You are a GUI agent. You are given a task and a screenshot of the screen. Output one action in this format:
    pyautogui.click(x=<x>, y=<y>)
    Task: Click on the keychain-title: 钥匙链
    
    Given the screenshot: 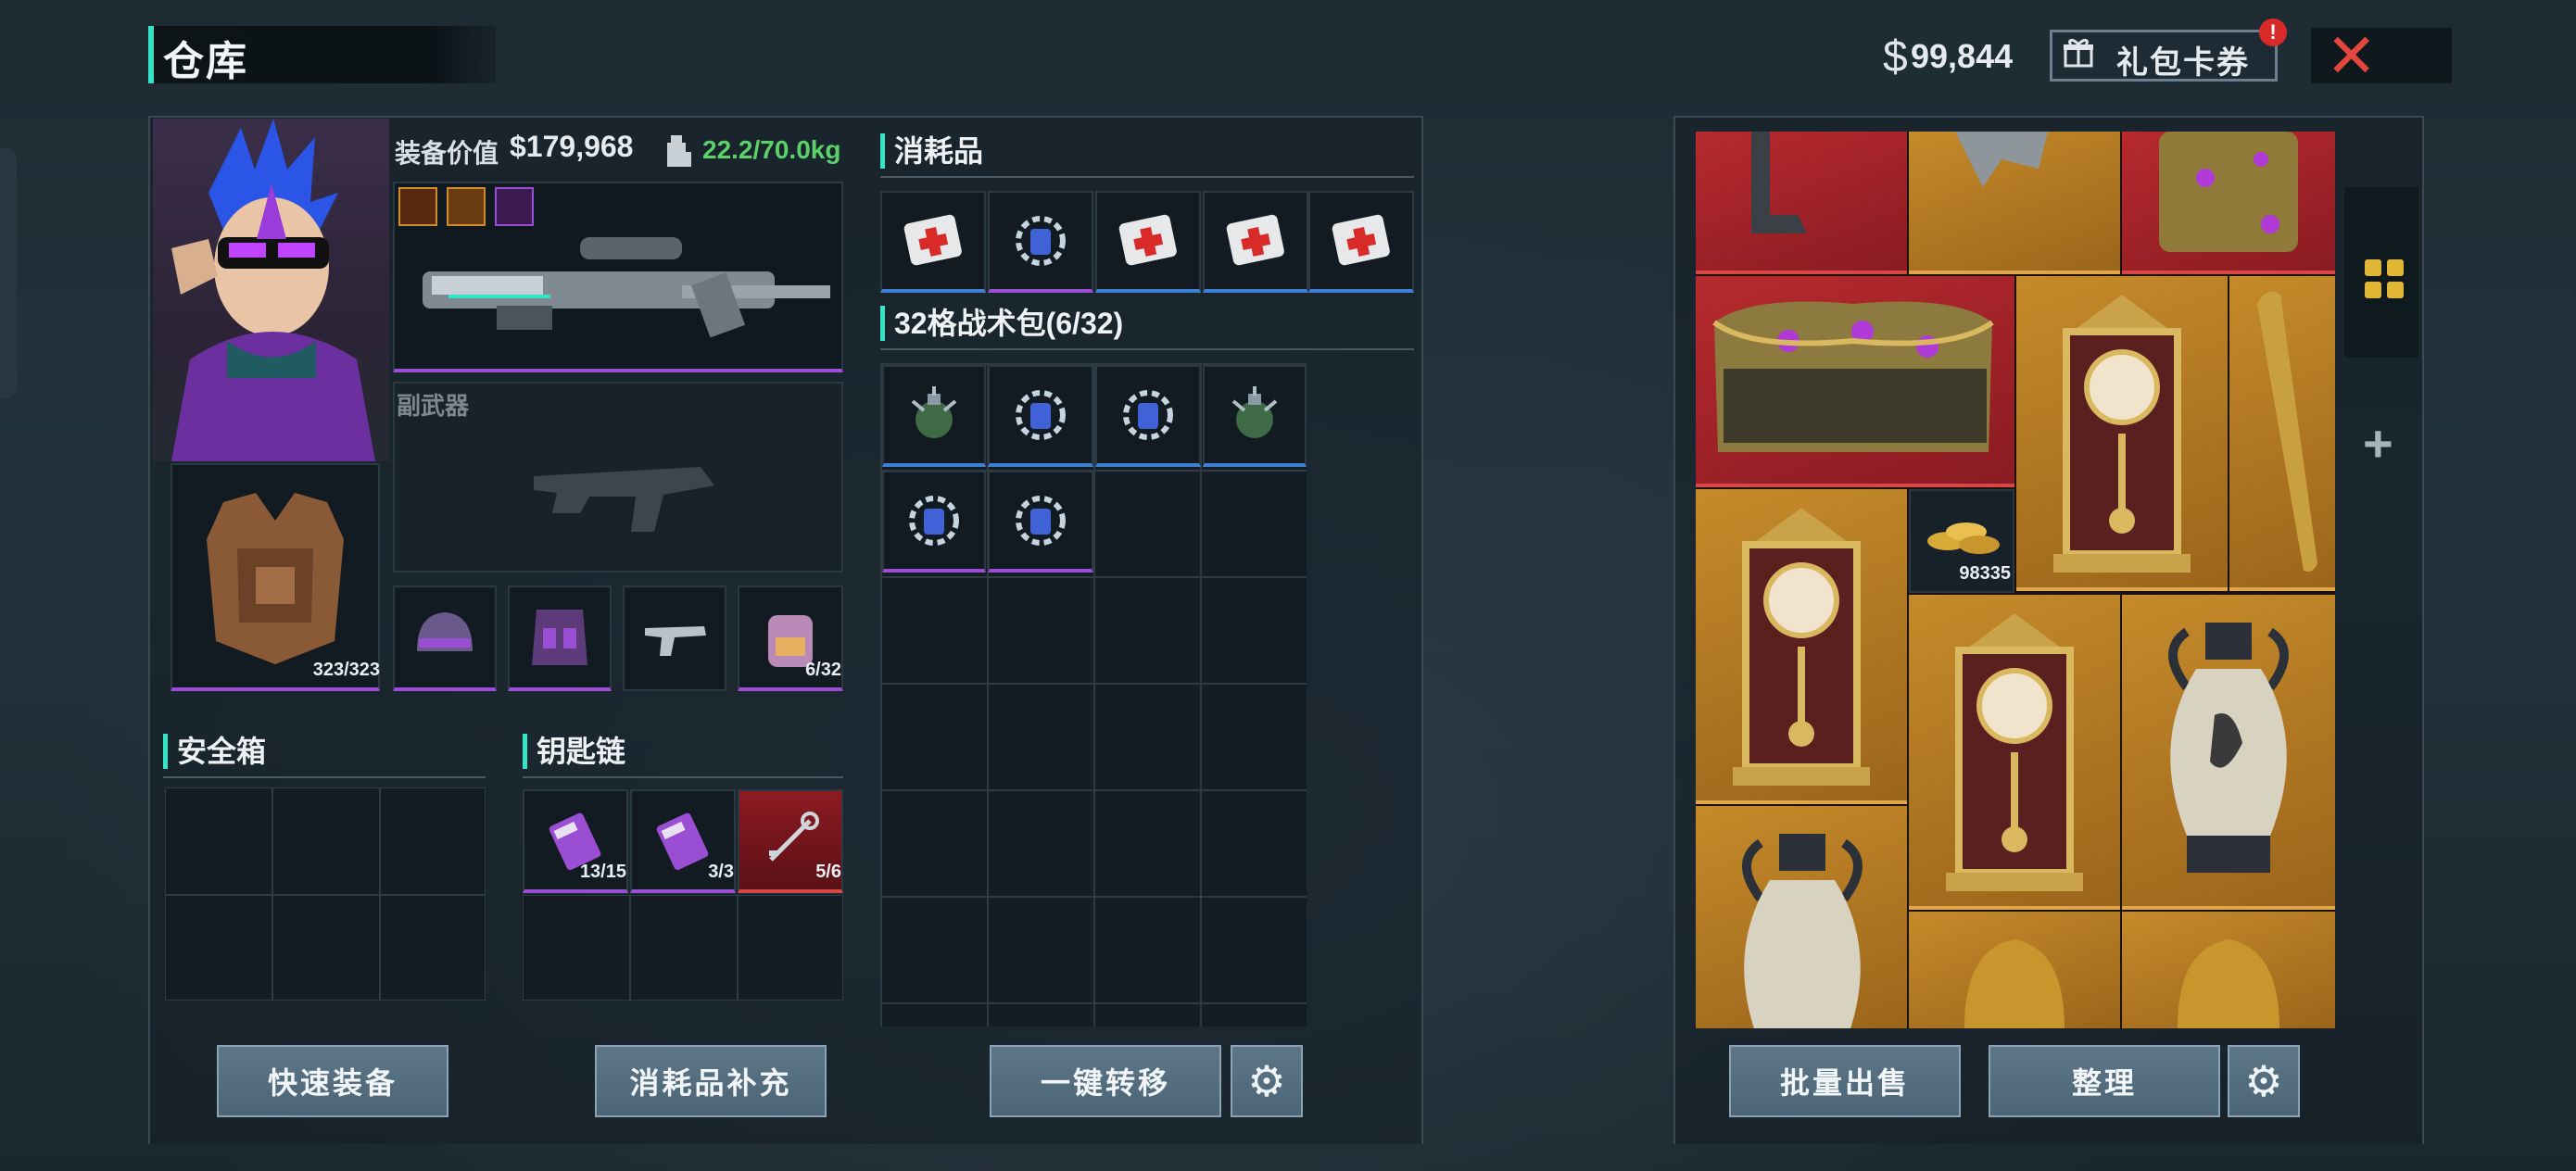 What is the action you would take?
    pyautogui.click(x=574, y=752)
    